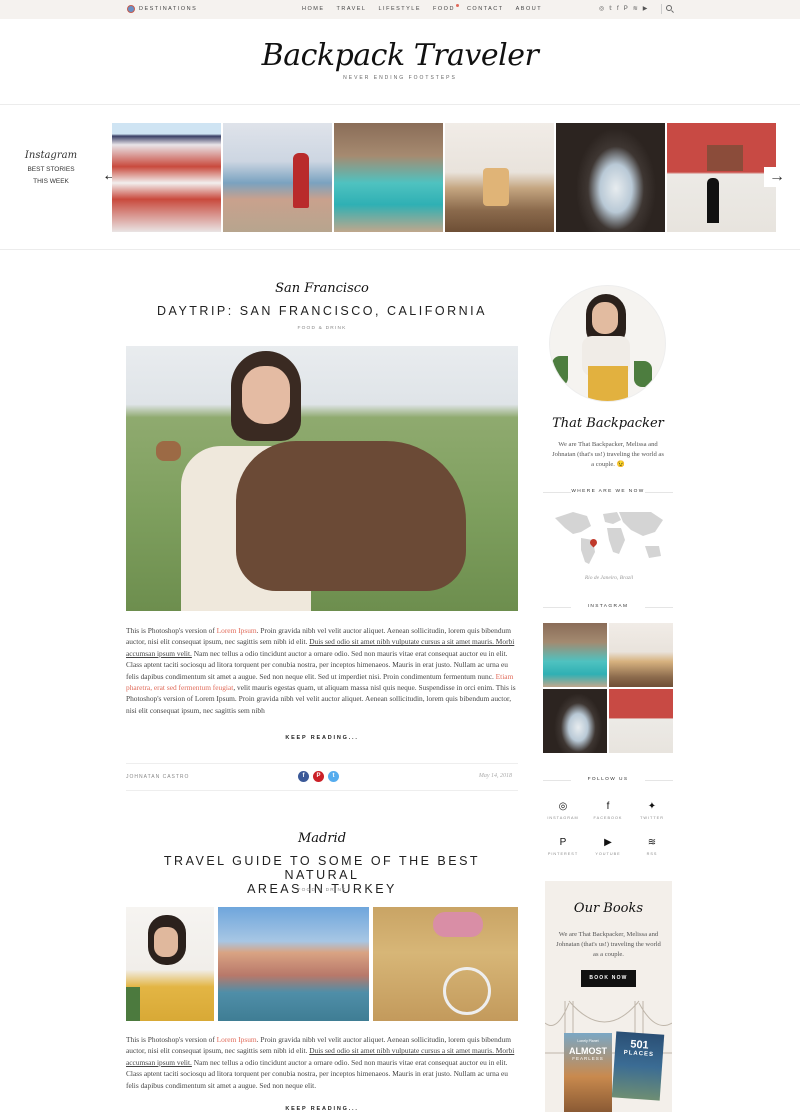  Describe the element at coordinates (168, 9) in the screenshot. I see `destinations-label: DESTINATIONS` at that location.